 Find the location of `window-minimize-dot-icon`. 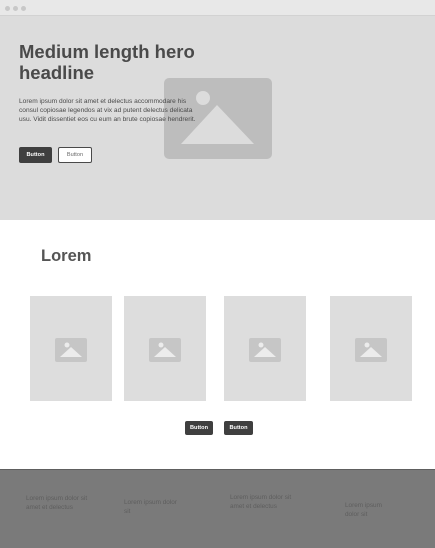

window-minimize-dot-icon is located at coordinates (15, 8).